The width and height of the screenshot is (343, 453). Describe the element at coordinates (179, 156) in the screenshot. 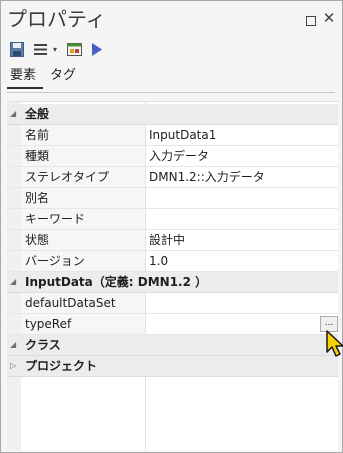

I see `property-value: 入力データ` at that location.